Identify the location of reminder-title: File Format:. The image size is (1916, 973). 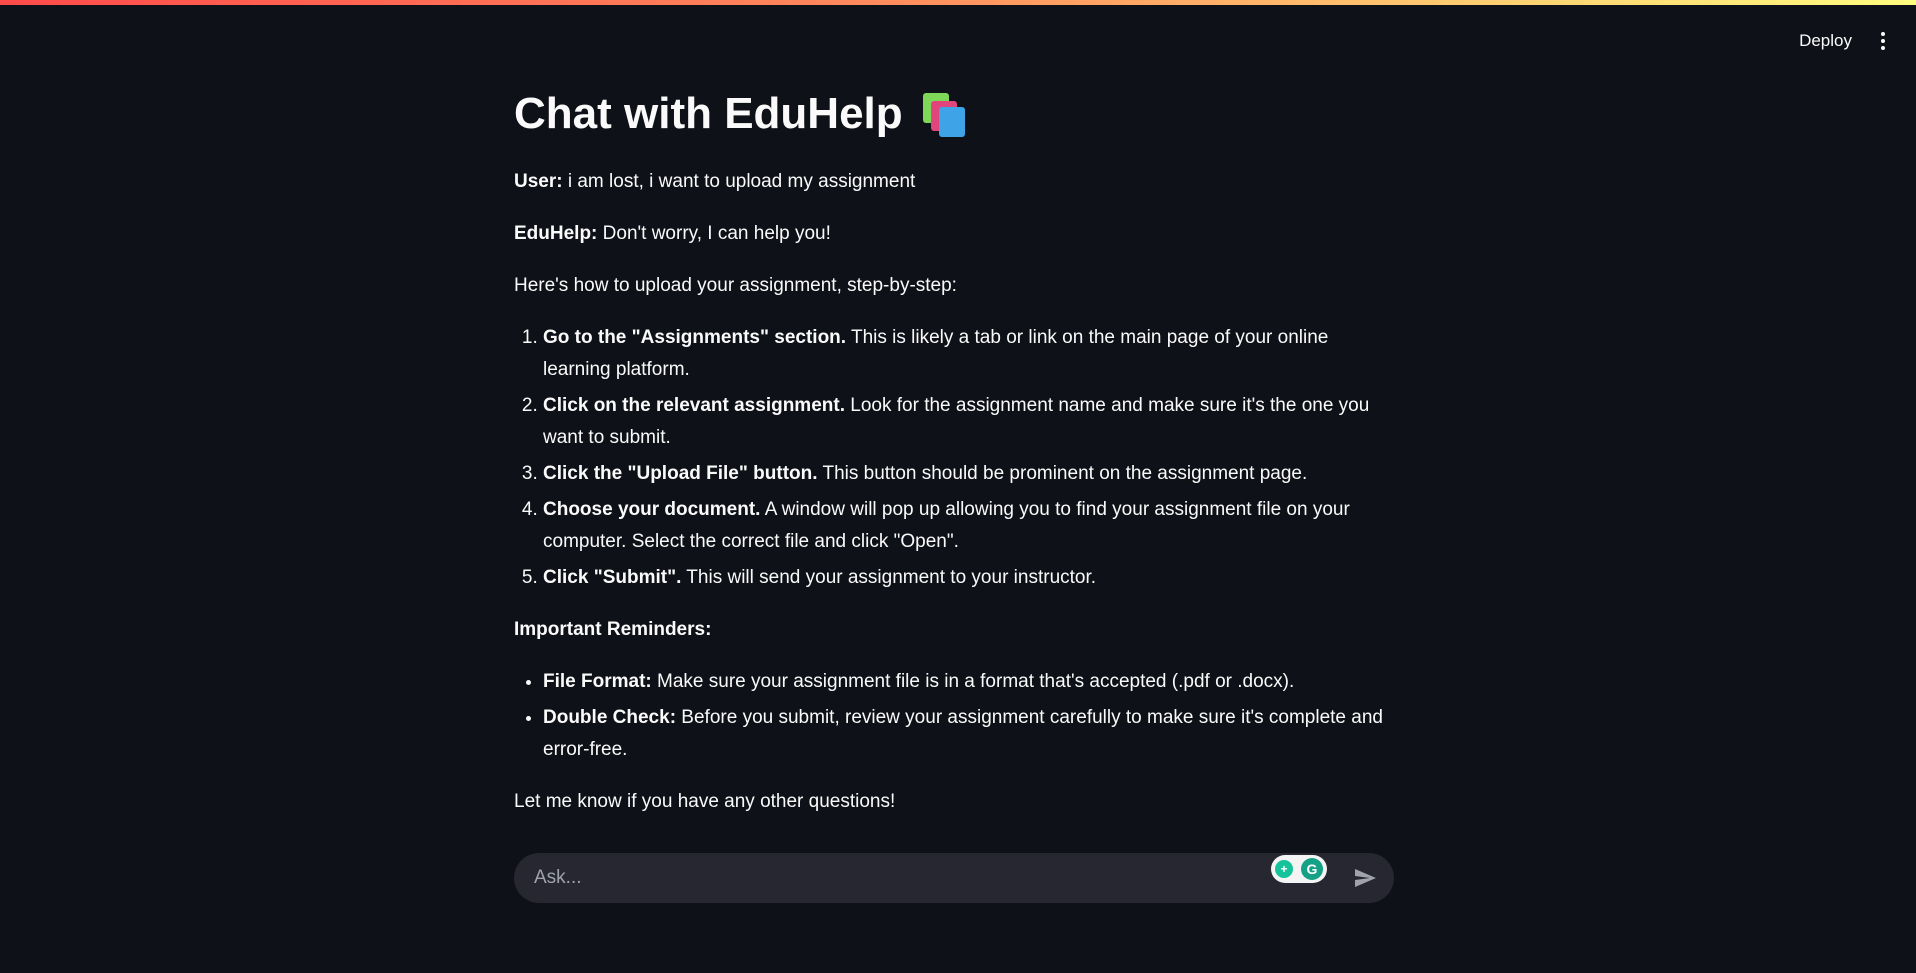
(597, 681).